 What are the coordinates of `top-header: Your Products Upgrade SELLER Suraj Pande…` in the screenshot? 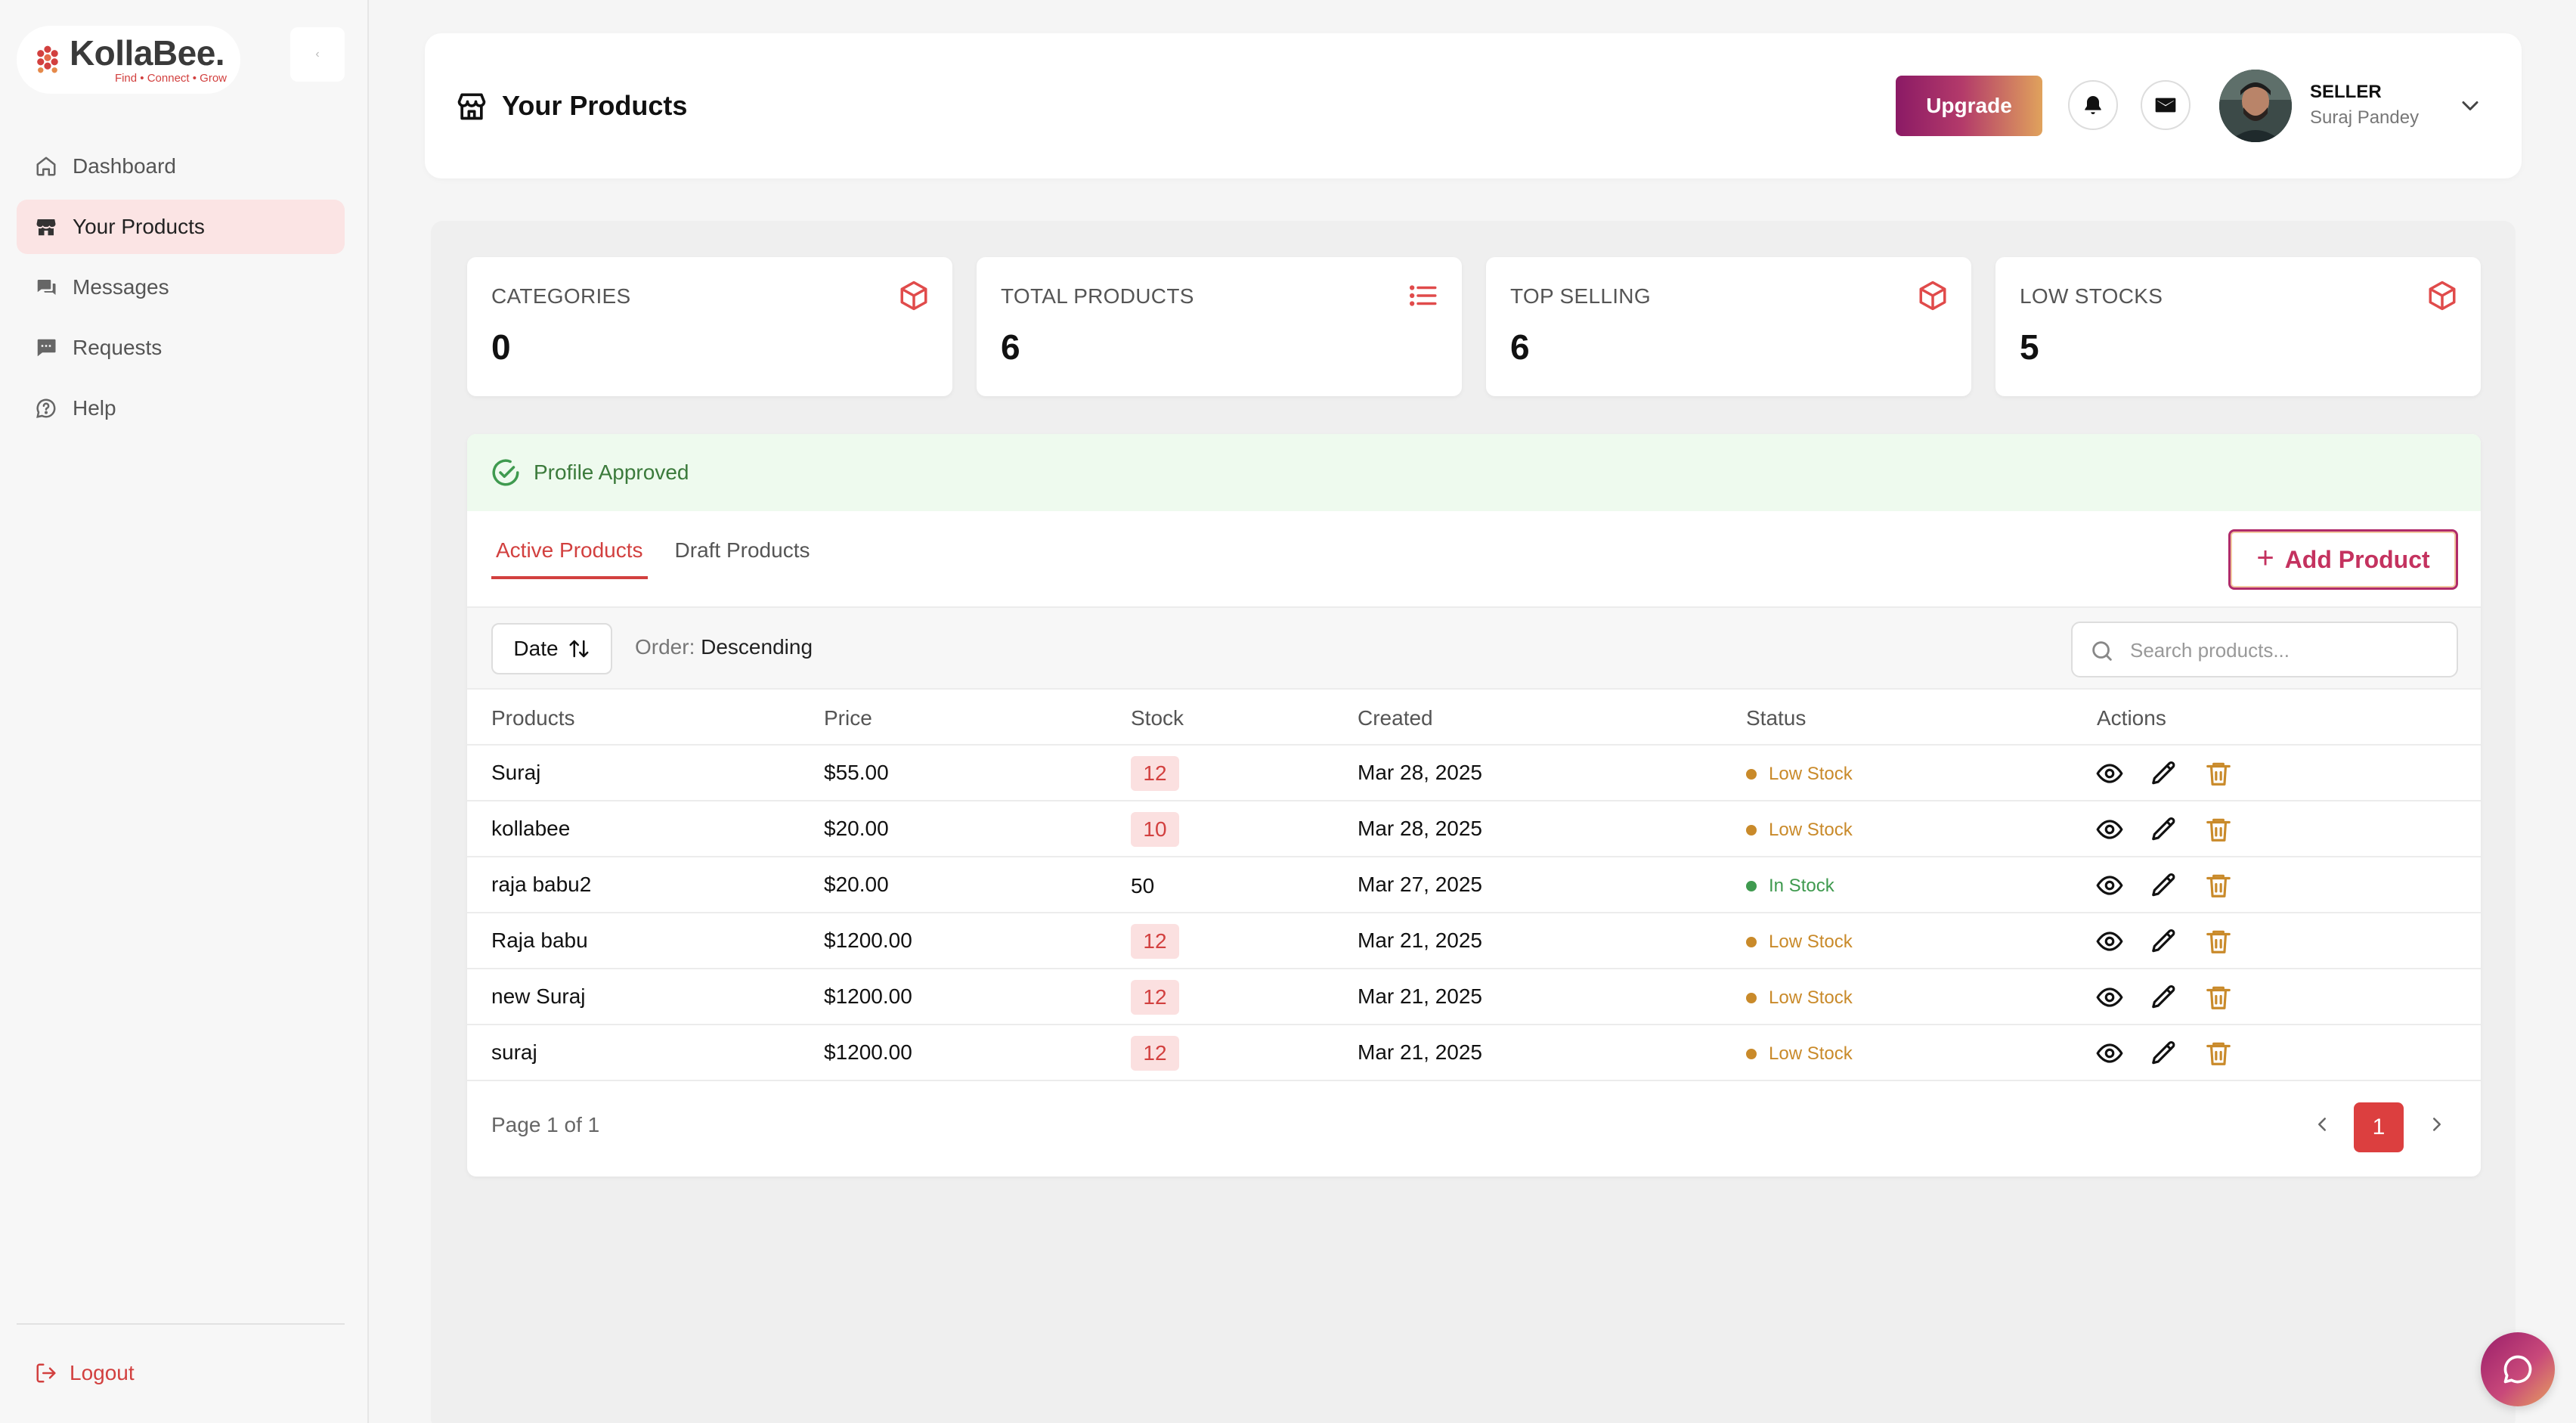 It's located at (1473, 106).